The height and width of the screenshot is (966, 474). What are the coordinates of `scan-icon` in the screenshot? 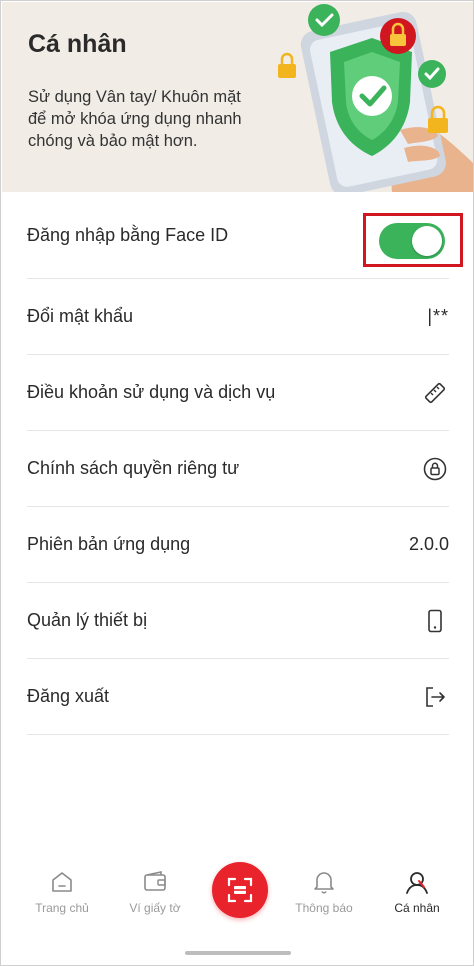 It's located at (240, 890).